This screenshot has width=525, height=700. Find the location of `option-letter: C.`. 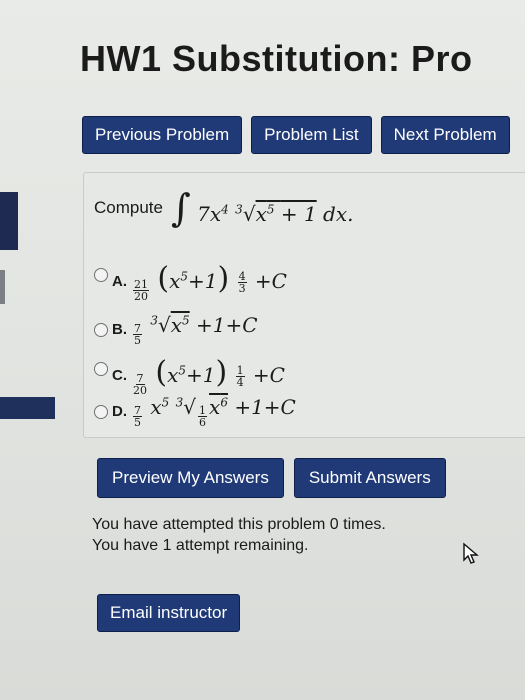

option-letter: C. is located at coordinates (119, 375).